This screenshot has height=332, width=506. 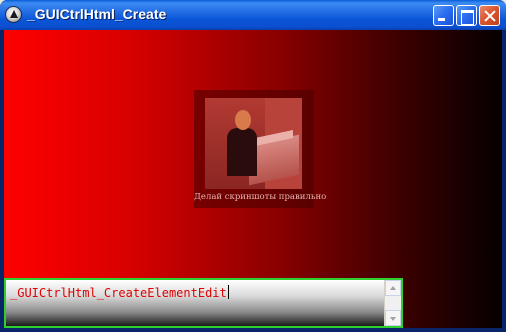 What do you see at coordinates (97, 14) in the screenshot?
I see `window-title: _GUICtrlHtml_Create` at bounding box center [97, 14].